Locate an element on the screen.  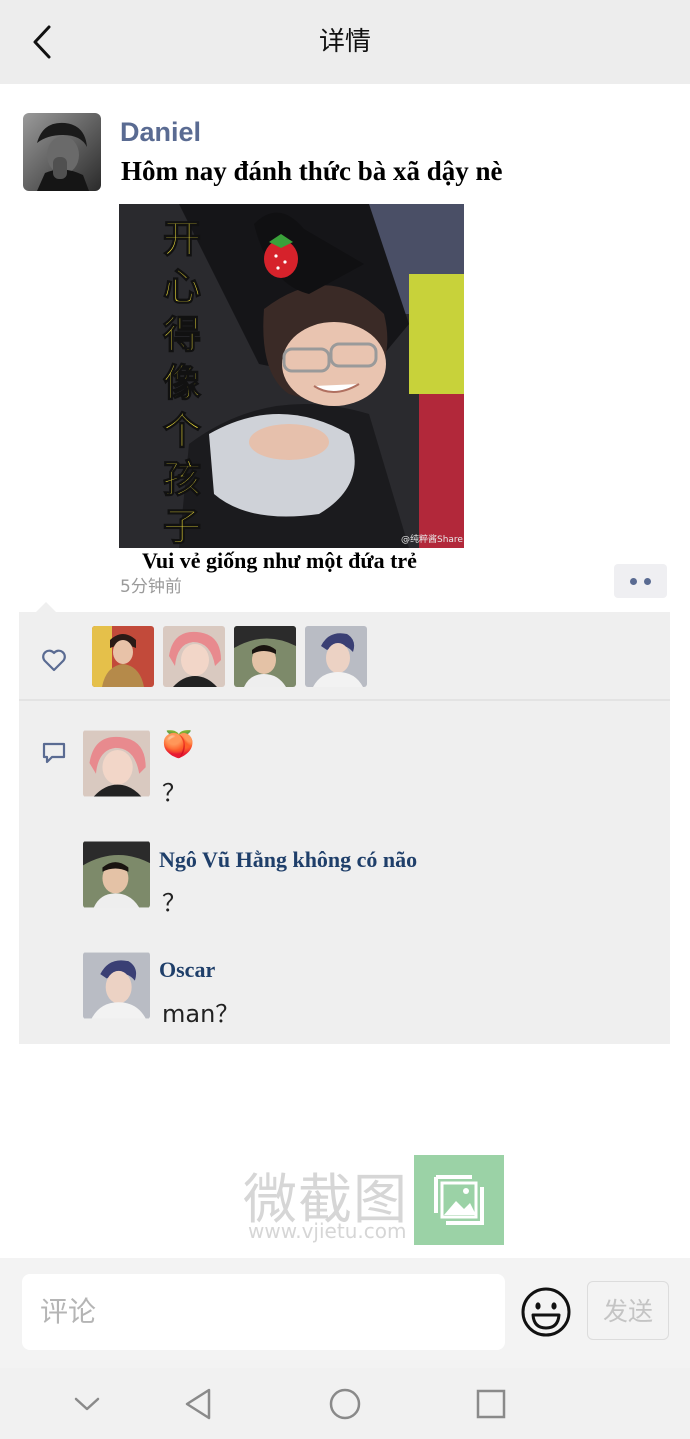
send-button: 发送 is located at coordinates (628, 1310).